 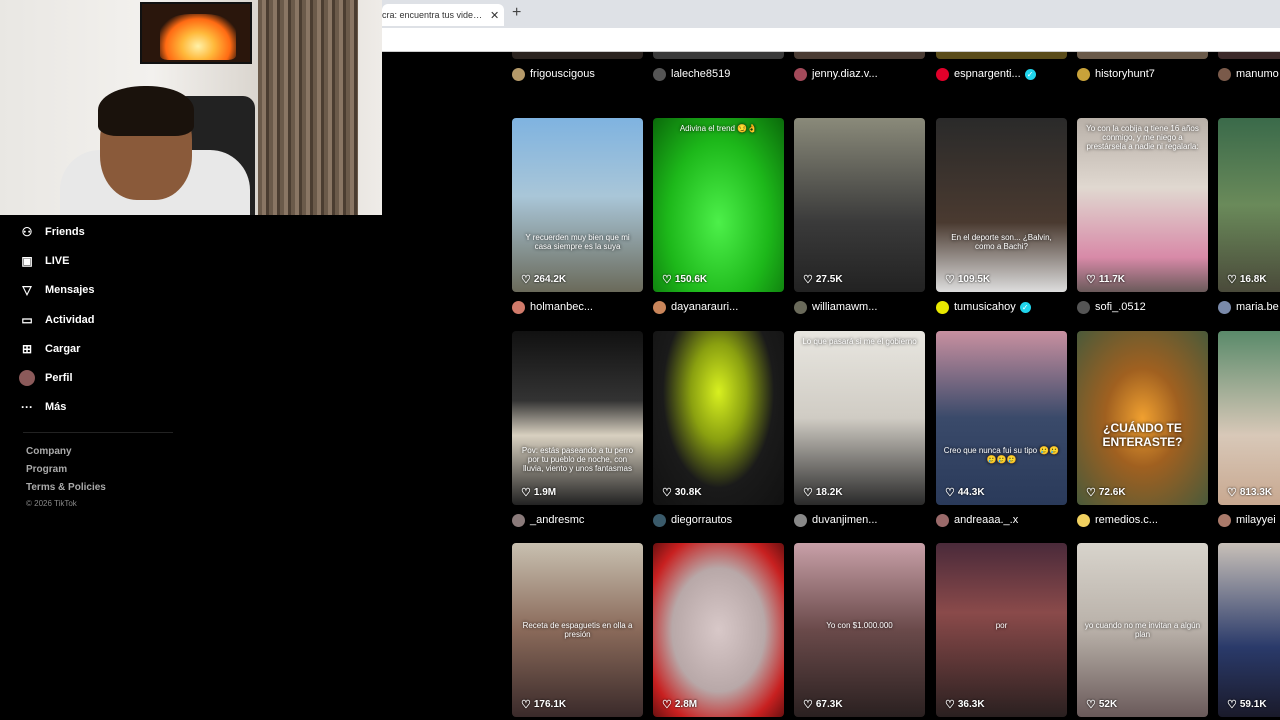 I want to click on video-card: yo cuando no me invitan a algún plan ♡ 52K, so click(x=1142, y=630).